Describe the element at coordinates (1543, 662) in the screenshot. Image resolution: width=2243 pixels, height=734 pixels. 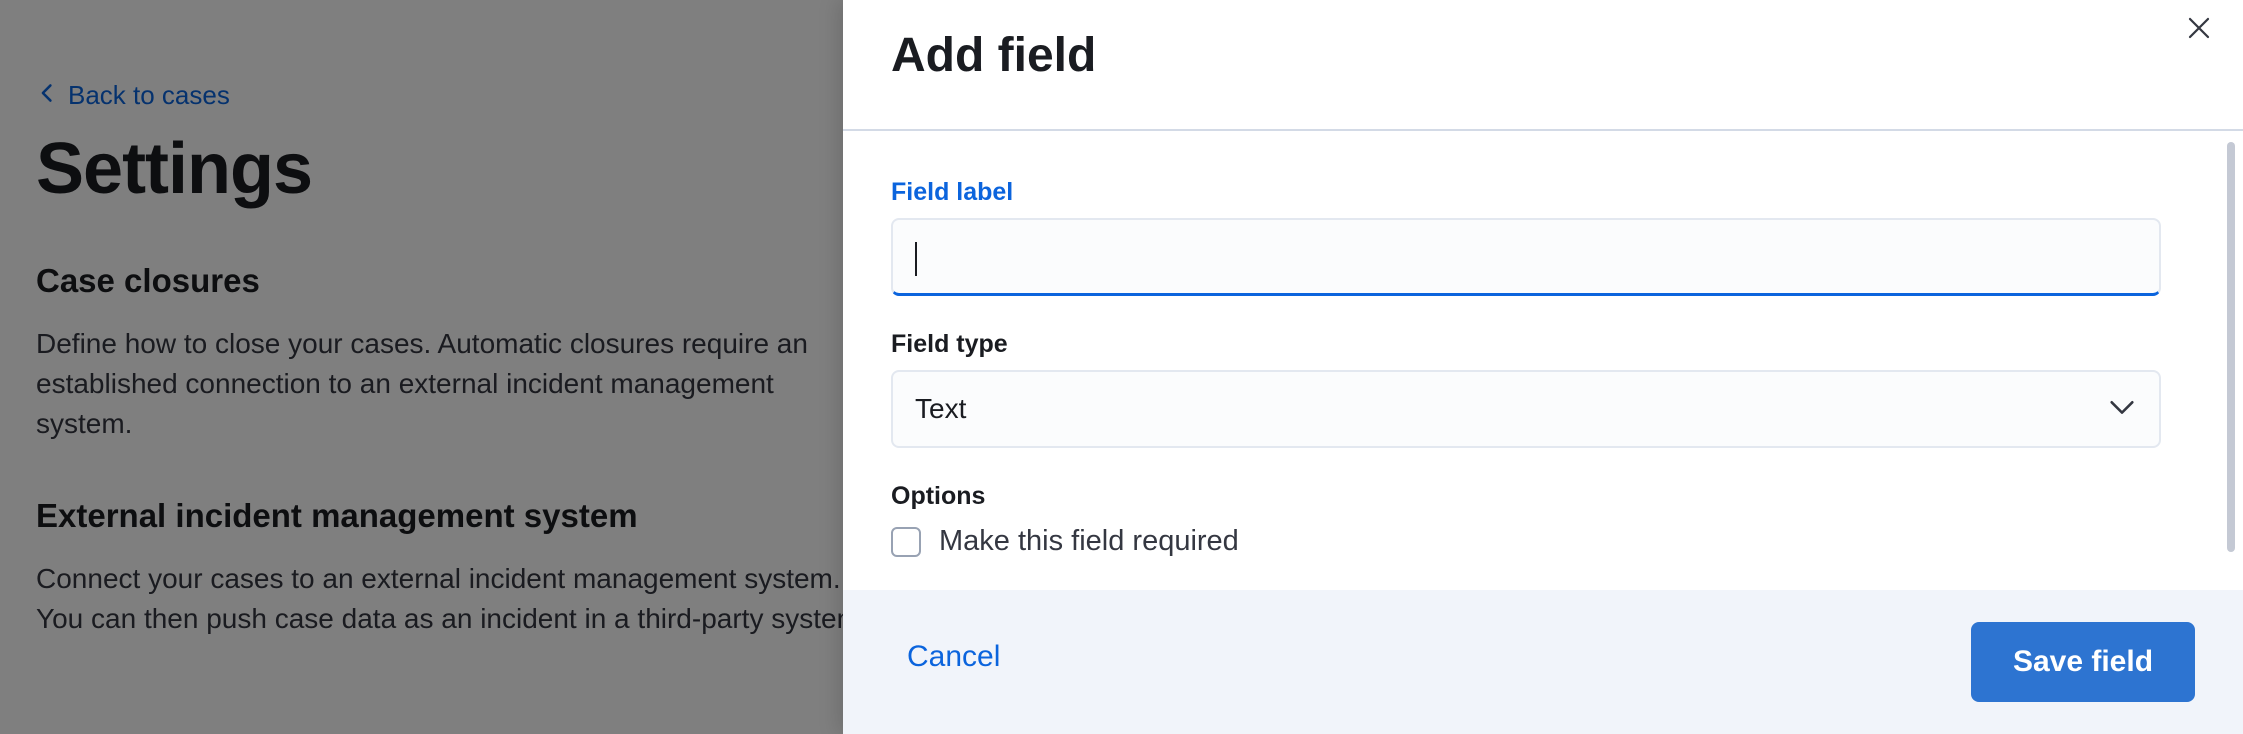
I see `flyout-footer: Cancel Save field` at that location.